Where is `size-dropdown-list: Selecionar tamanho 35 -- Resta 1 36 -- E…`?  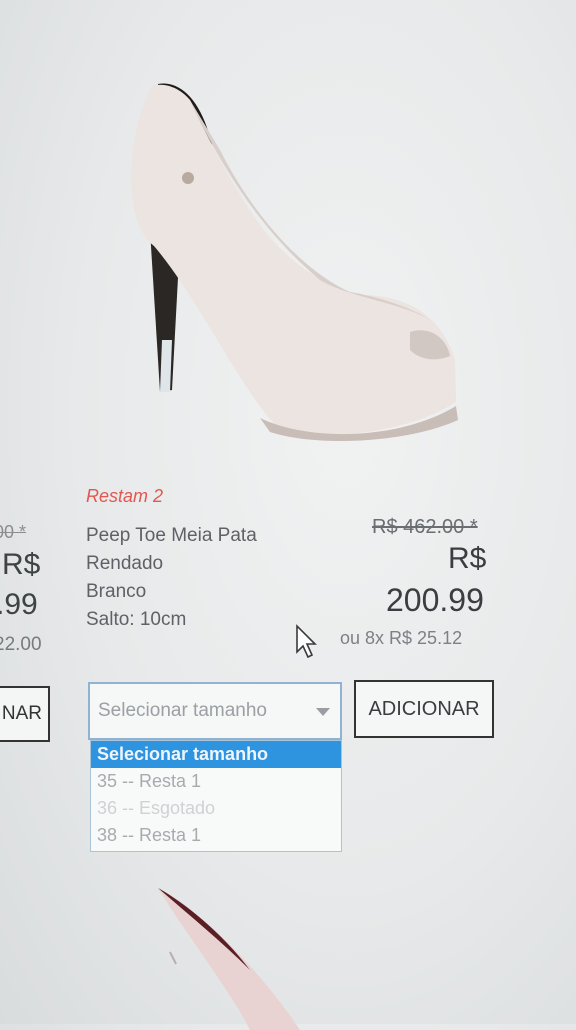
size-dropdown-list: Selecionar tamanho 35 -- Resta 1 36 -- E… is located at coordinates (216, 796).